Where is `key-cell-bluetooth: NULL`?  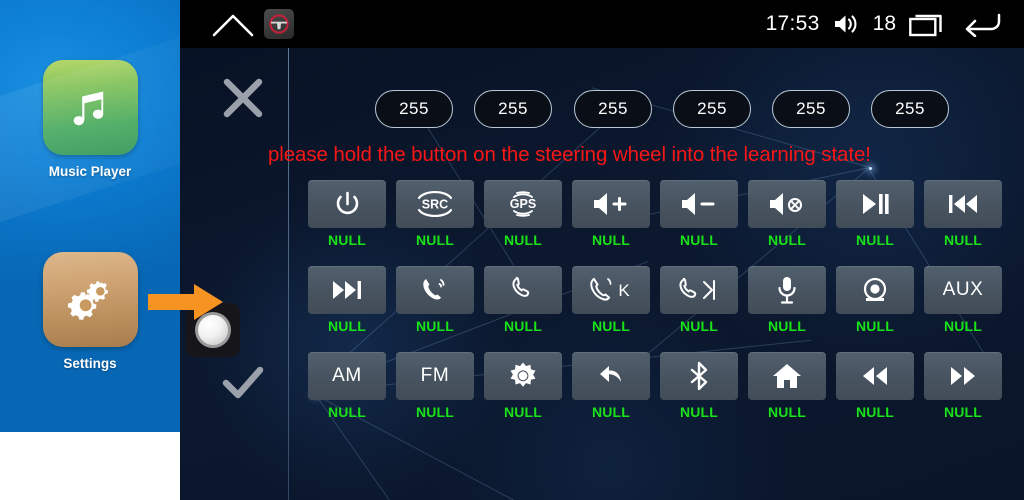
key-cell-bluetooth: NULL is located at coordinates (699, 386).